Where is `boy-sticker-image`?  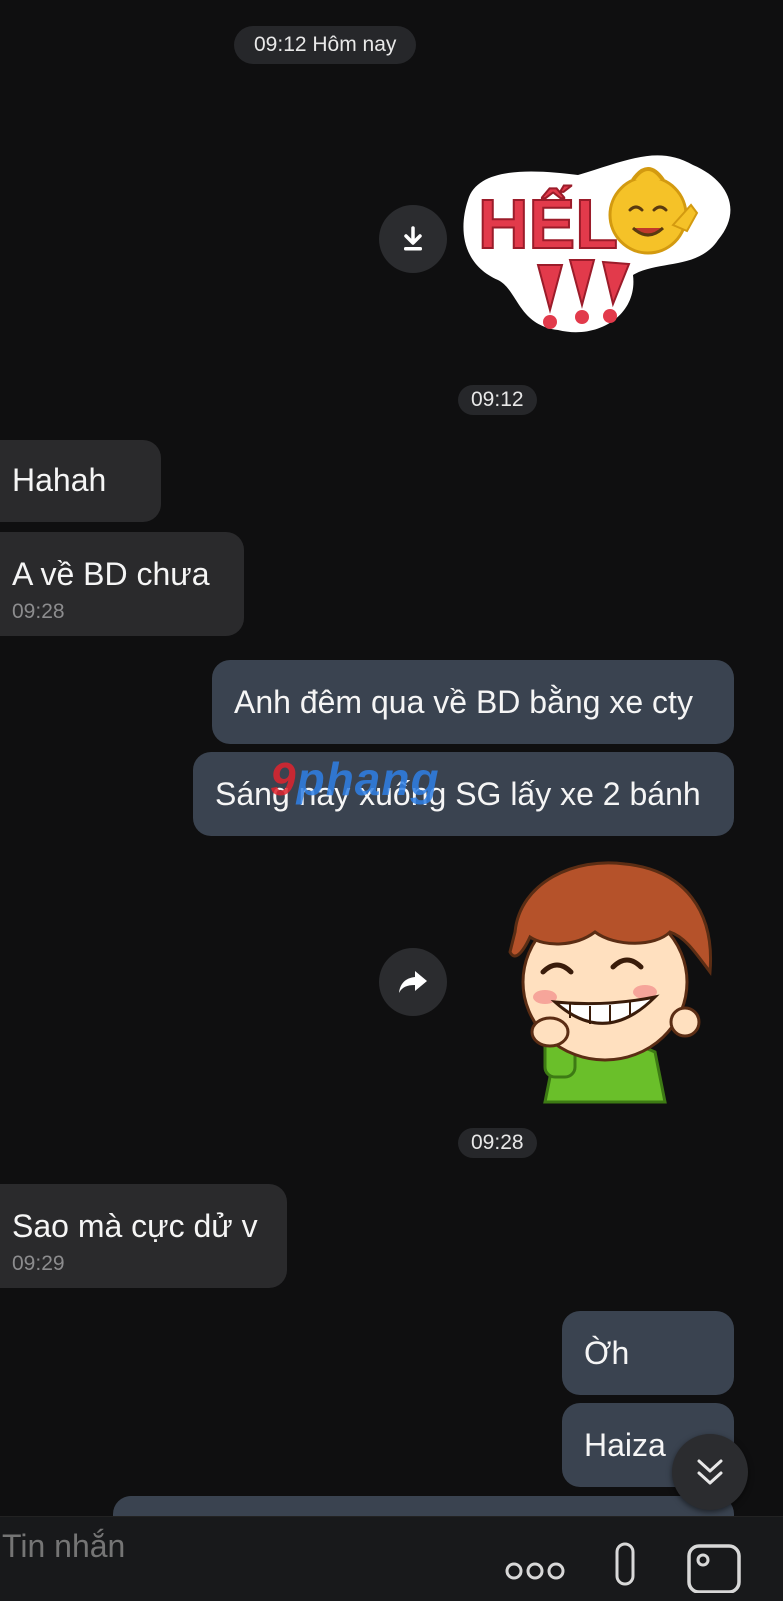 boy-sticker-image is located at coordinates (610, 982).